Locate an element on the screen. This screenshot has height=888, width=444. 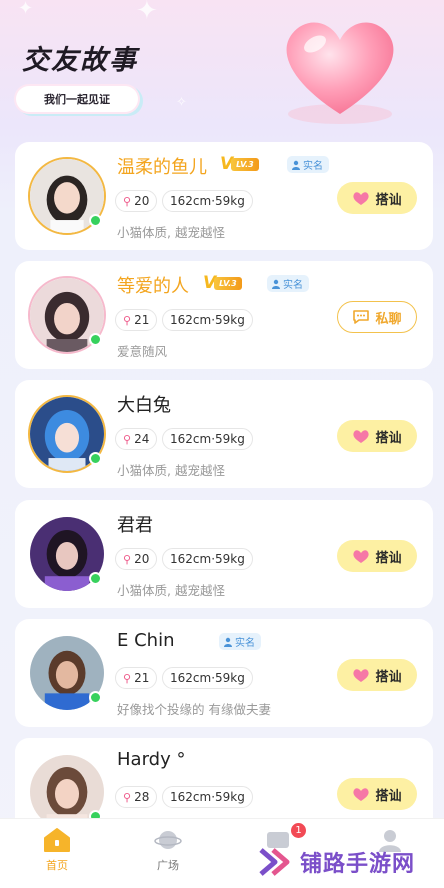
tab-label: 广场 is located at coordinates (168, 865).